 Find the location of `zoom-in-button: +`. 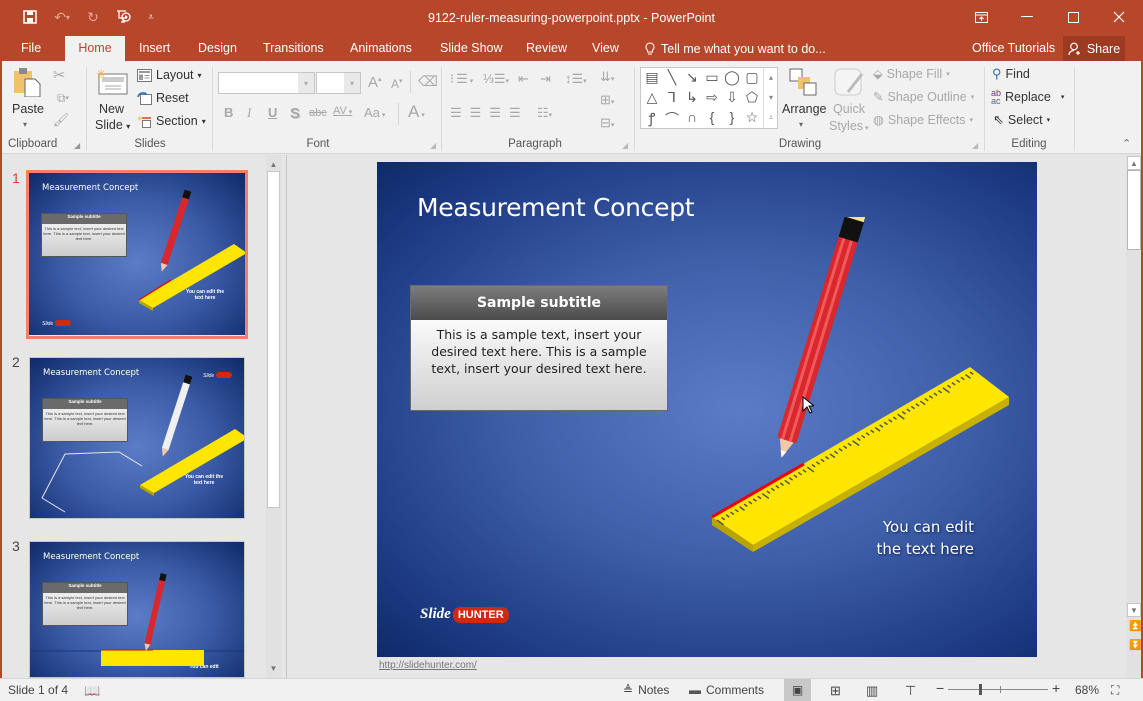

zoom-in-button: + is located at coordinates (1056, 688).